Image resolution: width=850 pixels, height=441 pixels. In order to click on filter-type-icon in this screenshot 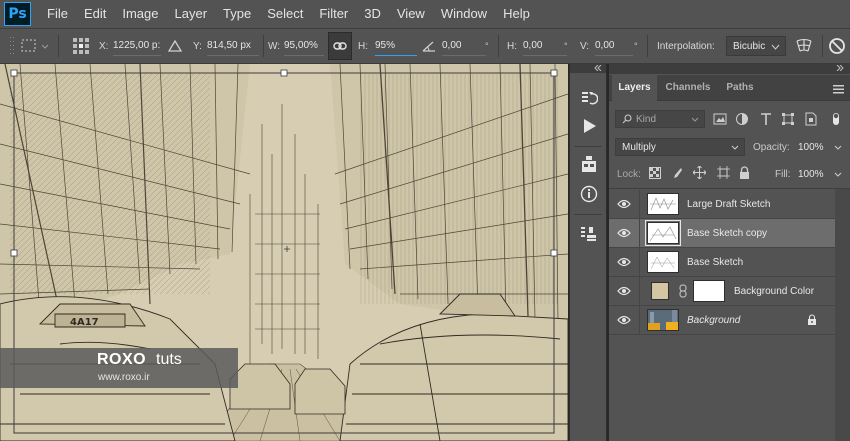, I will do `click(766, 120)`.